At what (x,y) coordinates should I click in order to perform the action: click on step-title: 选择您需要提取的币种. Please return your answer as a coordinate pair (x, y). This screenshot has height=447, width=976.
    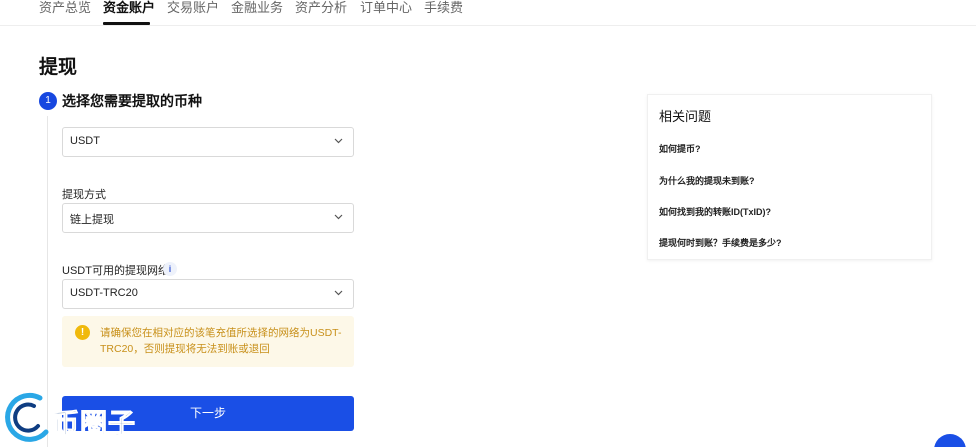
    Looking at the image, I should click on (132, 101).